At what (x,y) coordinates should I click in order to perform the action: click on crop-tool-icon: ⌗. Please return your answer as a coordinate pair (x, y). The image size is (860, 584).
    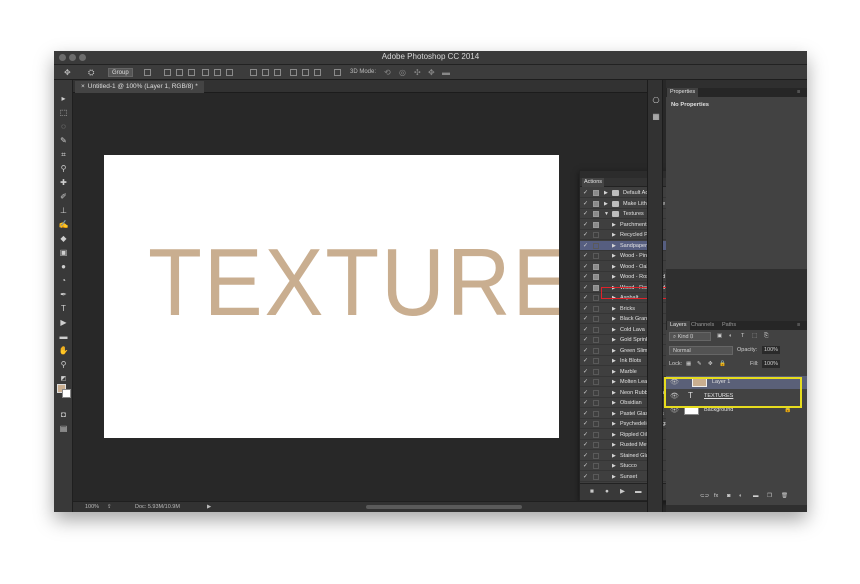
    Looking at the image, I should click on (63, 155).